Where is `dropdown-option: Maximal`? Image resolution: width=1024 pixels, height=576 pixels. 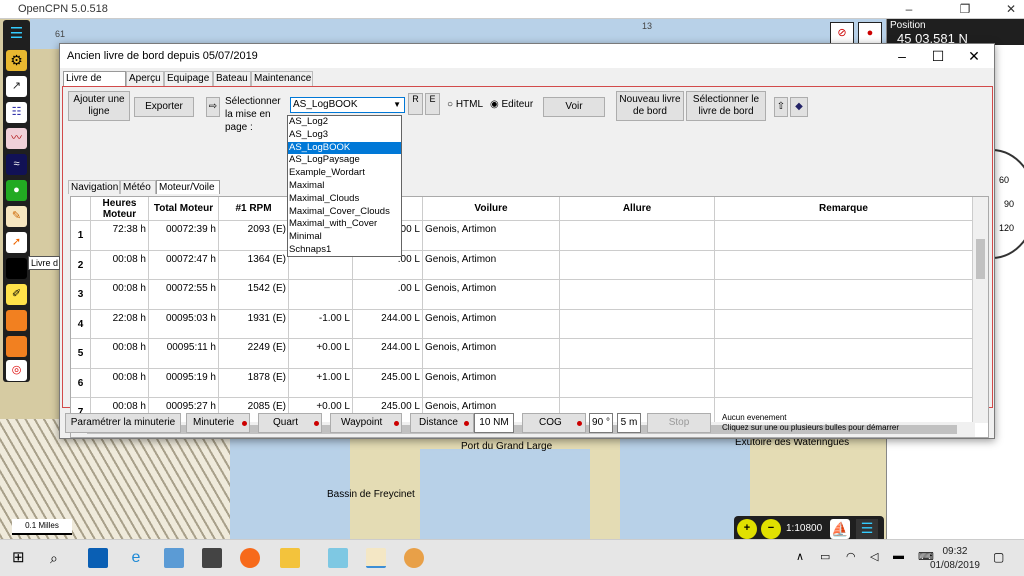 dropdown-option: Maximal is located at coordinates (344, 186).